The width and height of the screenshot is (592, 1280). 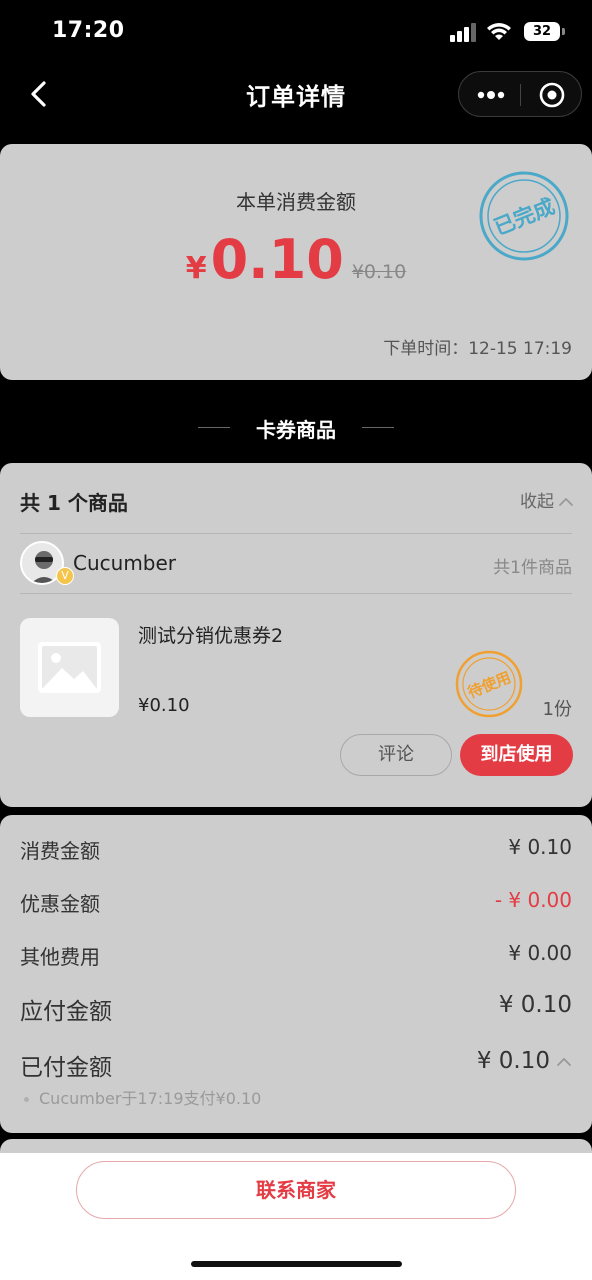 I want to click on product-name: 测试分销优惠券2, so click(x=210, y=634).